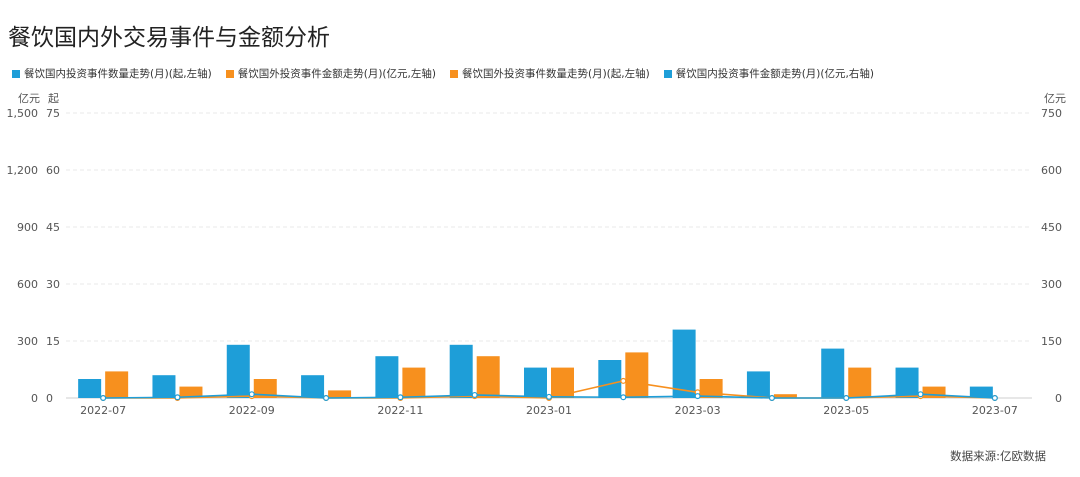 This screenshot has height=477, width=1080. What do you see at coordinates (1058, 398) in the screenshot?
I see `y-tick-label-right: 0` at bounding box center [1058, 398].